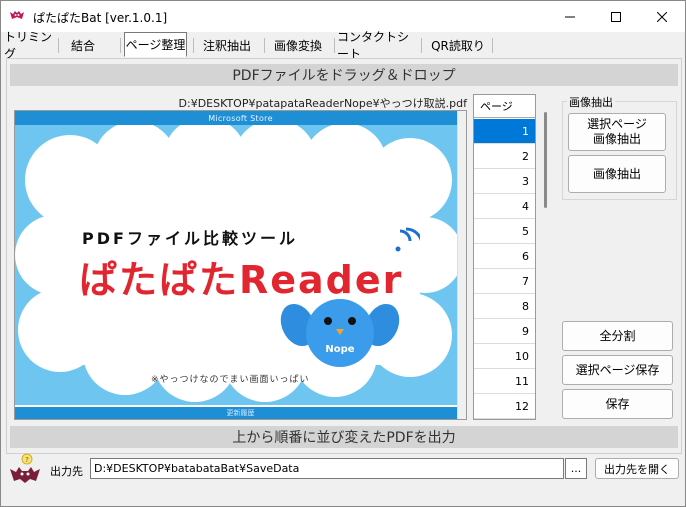  Describe the element at coordinates (504, 381) in the screenshot. I see `page-row: 11` at that location.